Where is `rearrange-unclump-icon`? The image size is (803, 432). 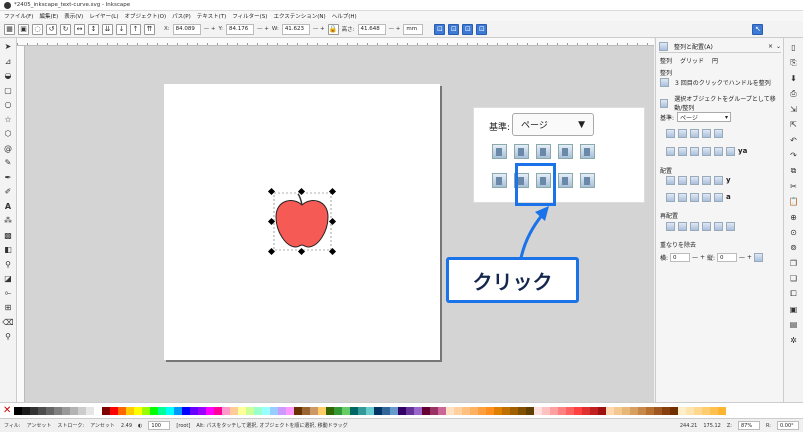
rearrange-unclump-icon is located at coordinates (730, 226).